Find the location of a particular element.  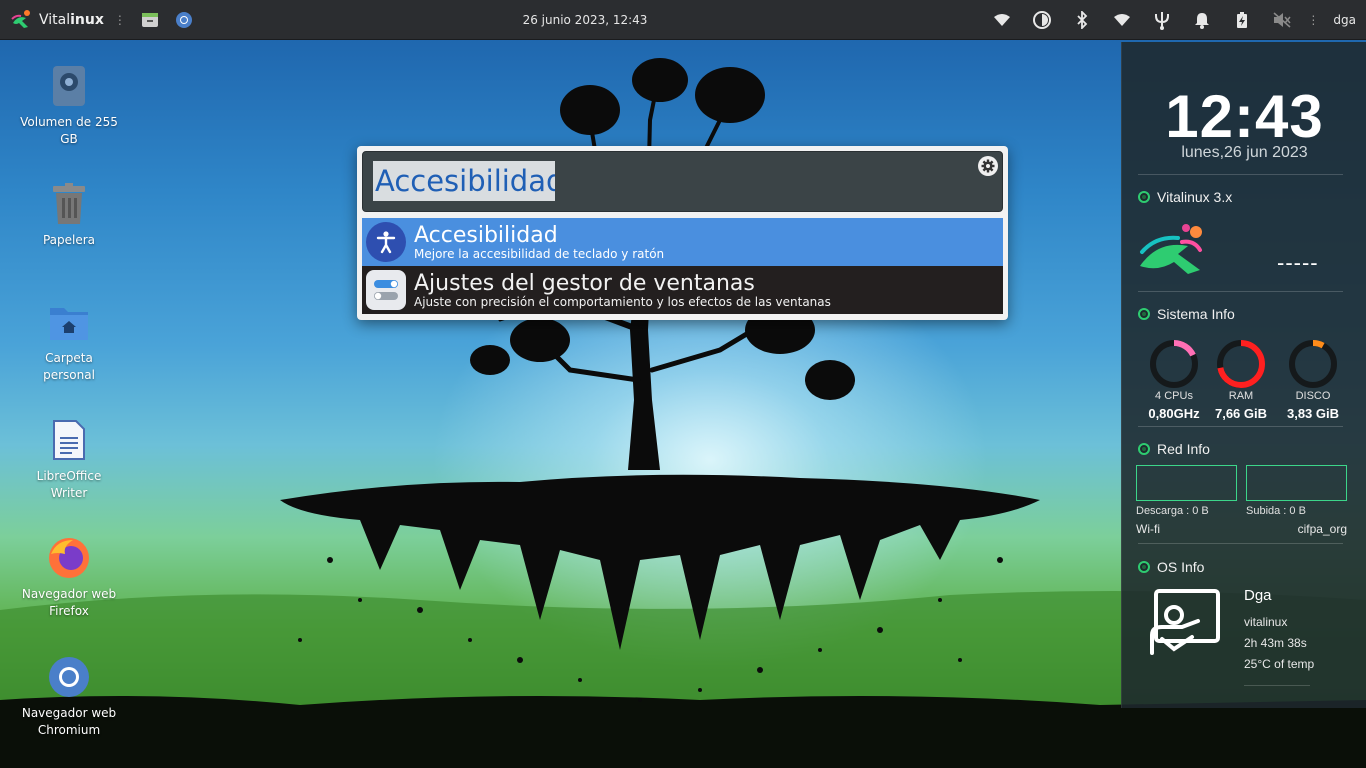

upload-label: Subida : 0 B is located at coordinates (1276, 511).